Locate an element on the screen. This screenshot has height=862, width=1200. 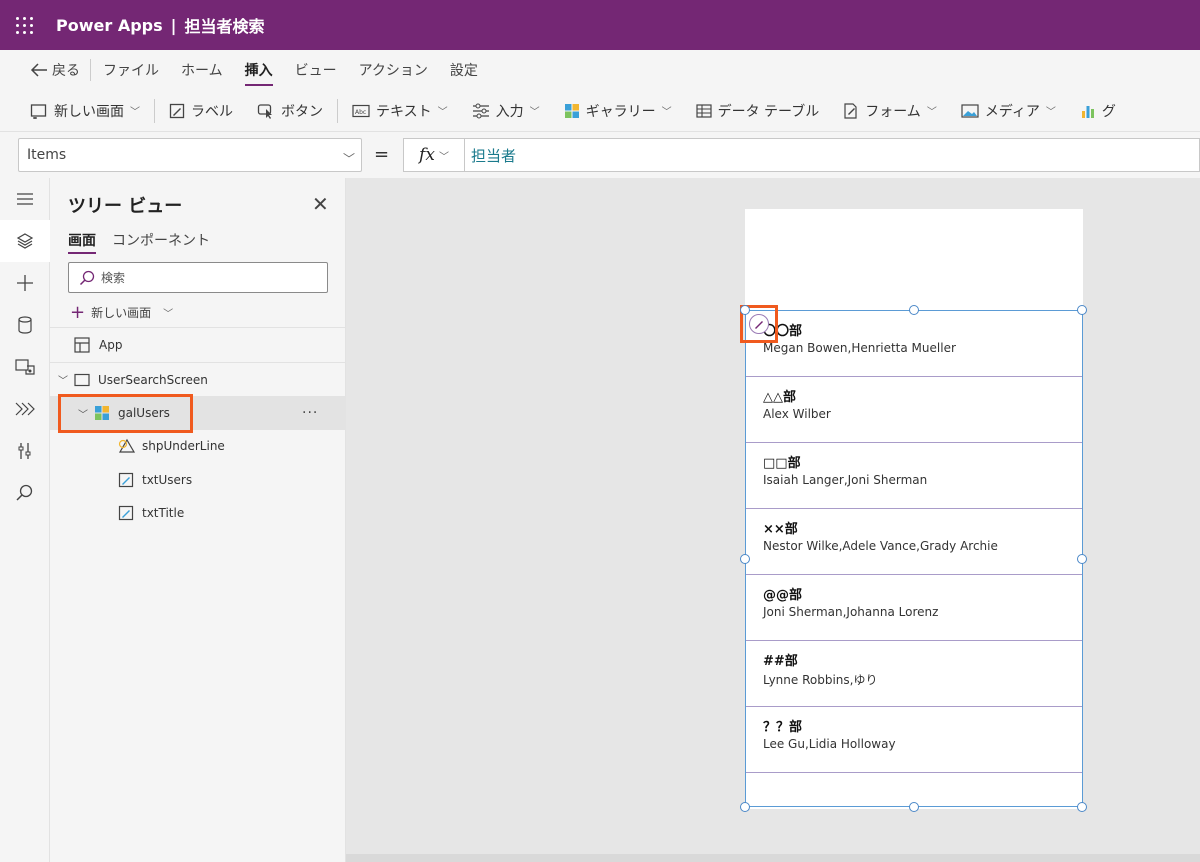
menu-insert: 挿入 is located at coordinates (258, 70).